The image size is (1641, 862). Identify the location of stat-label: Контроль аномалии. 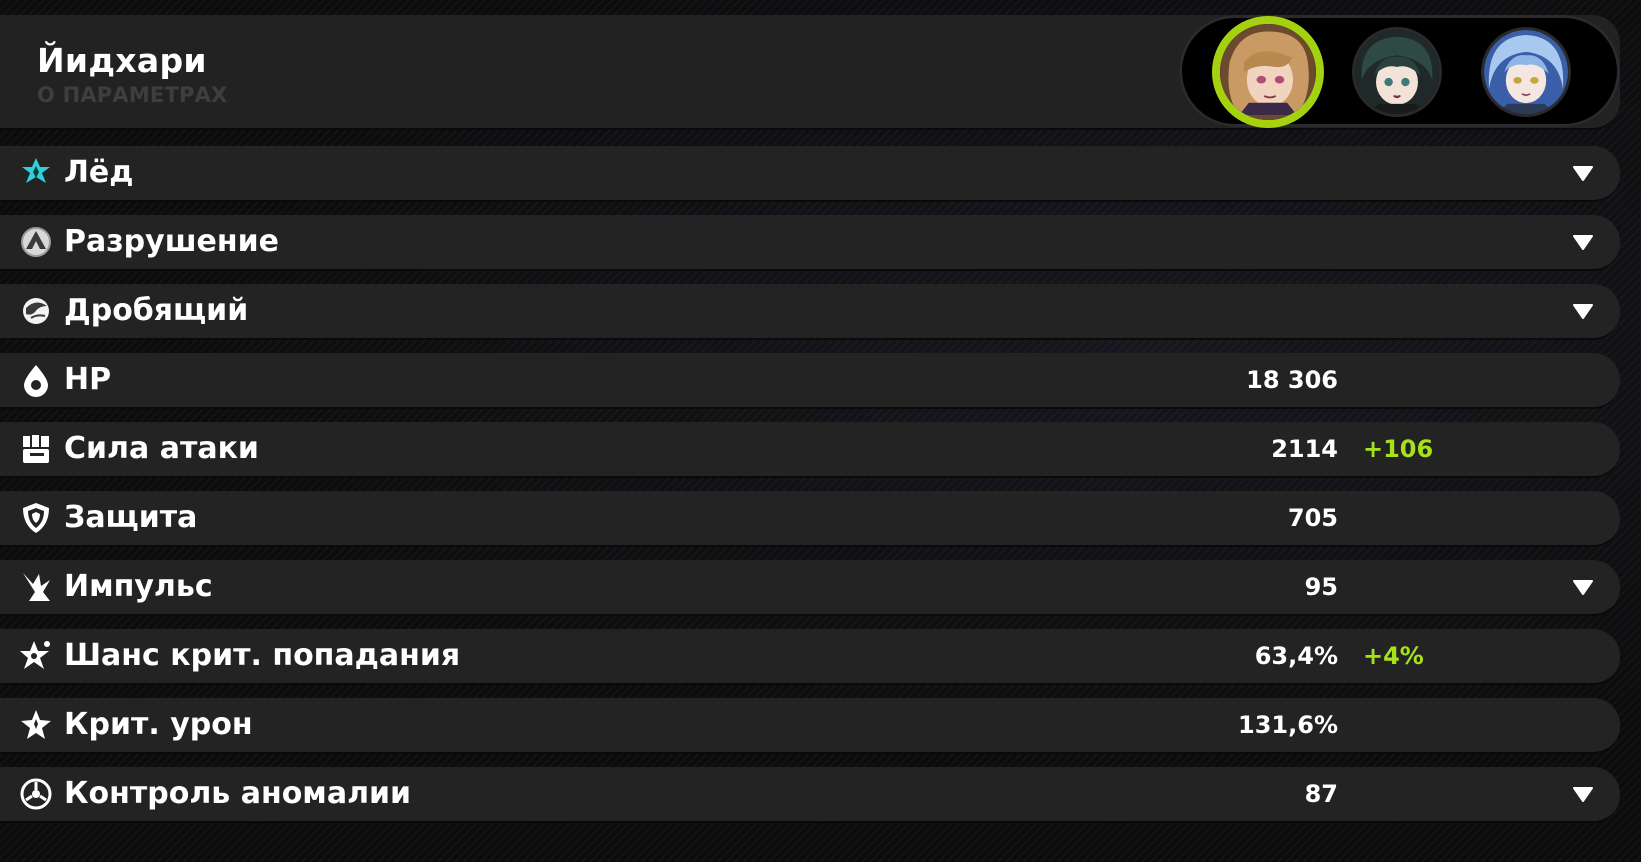
(238, 793).